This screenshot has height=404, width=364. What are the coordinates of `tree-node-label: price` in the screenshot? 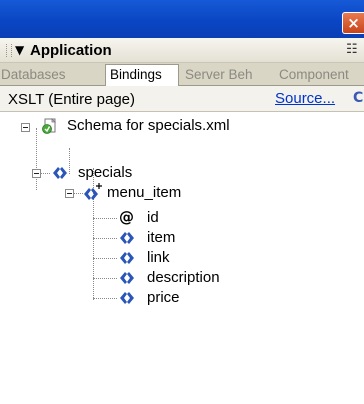 It's located at (163, 297).